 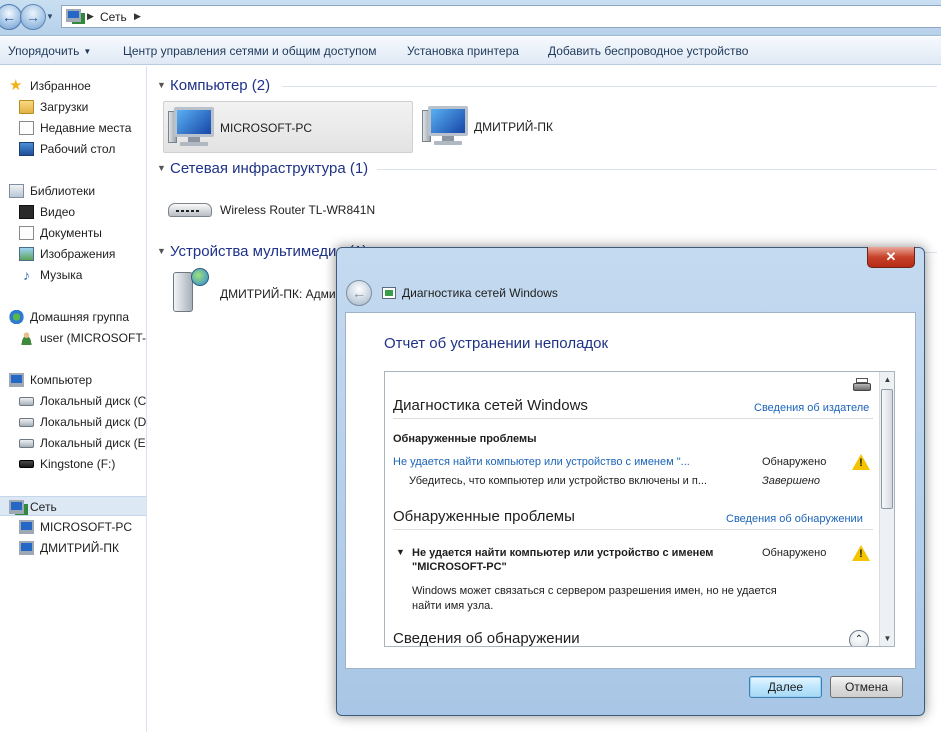 I want to click on nav-item-microsoft-pc: MICROSOFT-PC, so click(x=73, y=527).